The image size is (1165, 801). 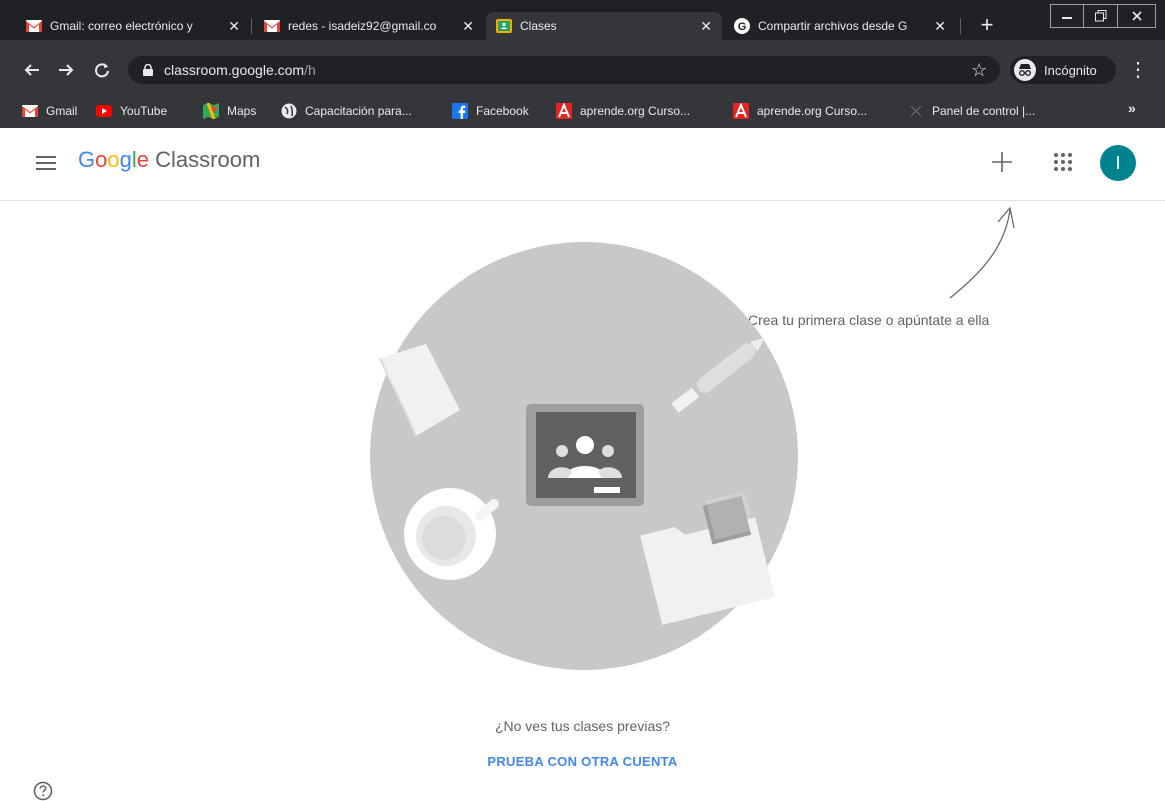 I want to click on tab-compartir: G Compartir archivos desde G ✕, so click(x=840, y=26).